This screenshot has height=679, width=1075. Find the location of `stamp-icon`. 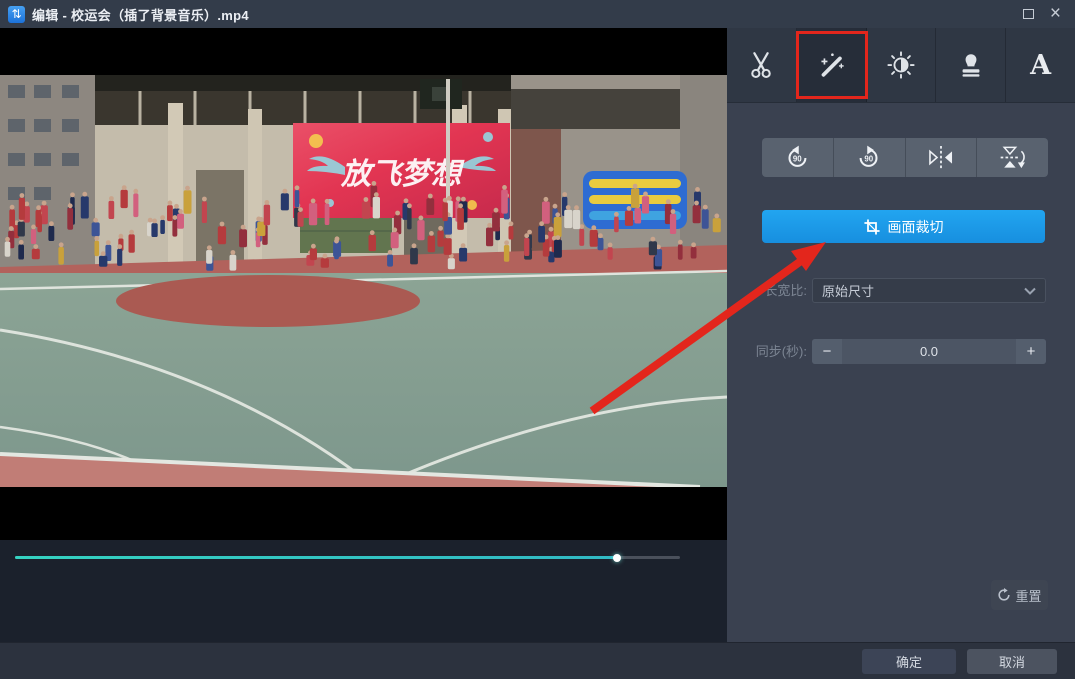

stamp-icon is located at coordinates (971, 65).